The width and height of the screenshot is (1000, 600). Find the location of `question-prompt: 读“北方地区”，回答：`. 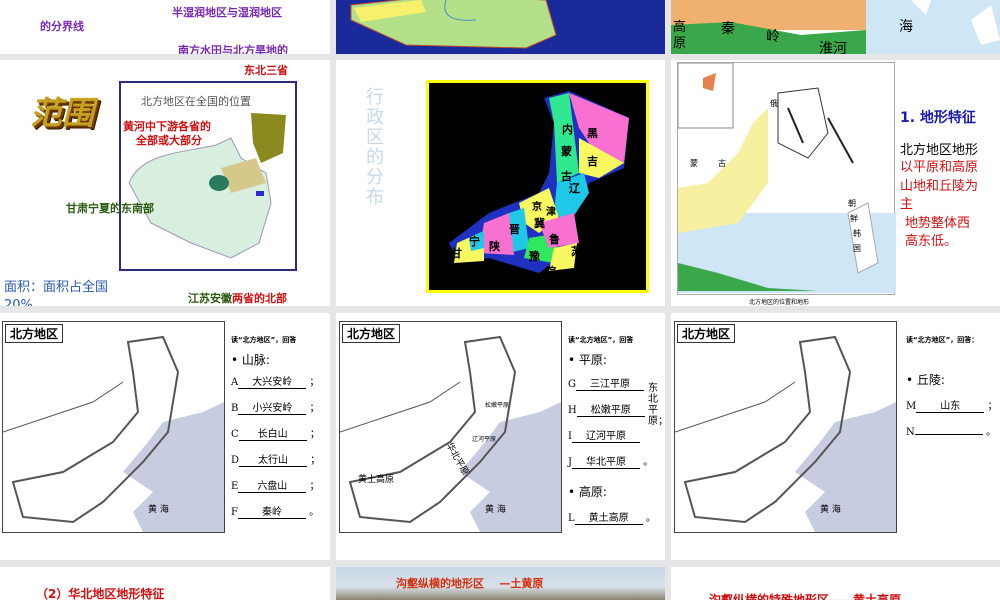

question-prompt: 读“北方地区”，回答： is located at coordinates (942, 340).